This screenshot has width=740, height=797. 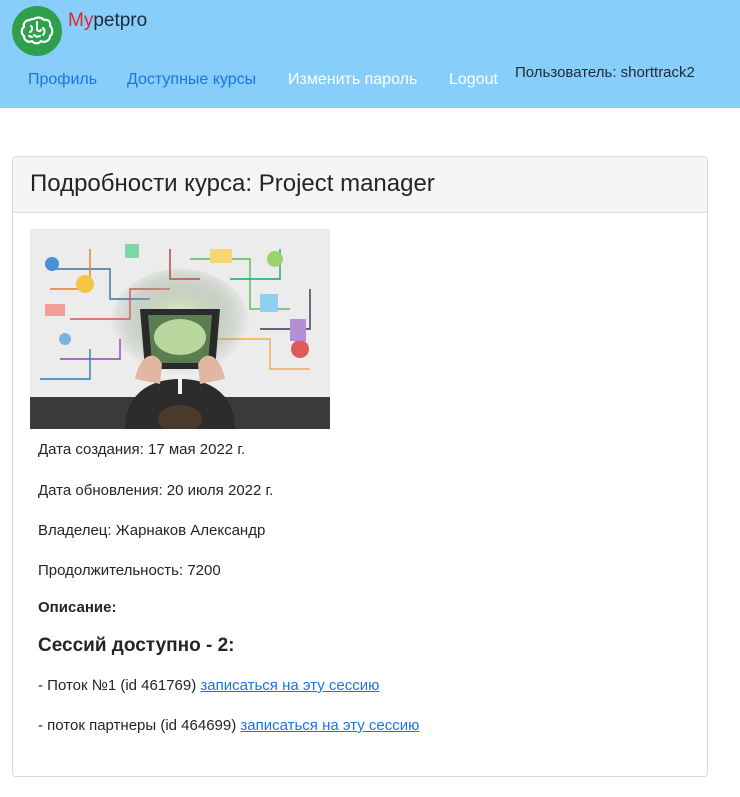 What do you see at coordinates (232, 183) in the screenshot?
I see `page-title: Подробности курса: Project manager` at bounding box center [232, 183].